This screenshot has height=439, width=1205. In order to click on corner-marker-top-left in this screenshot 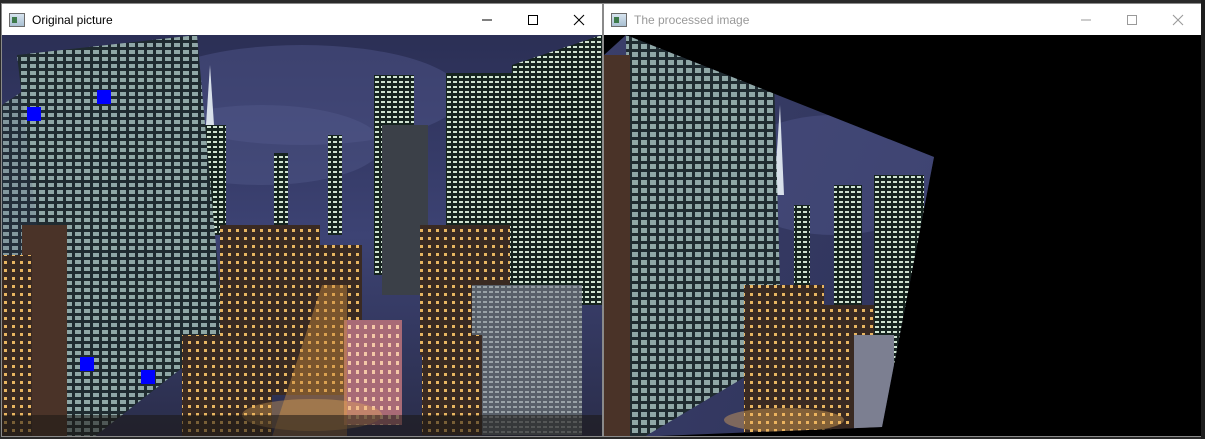, I will do `click(34, 114)`.